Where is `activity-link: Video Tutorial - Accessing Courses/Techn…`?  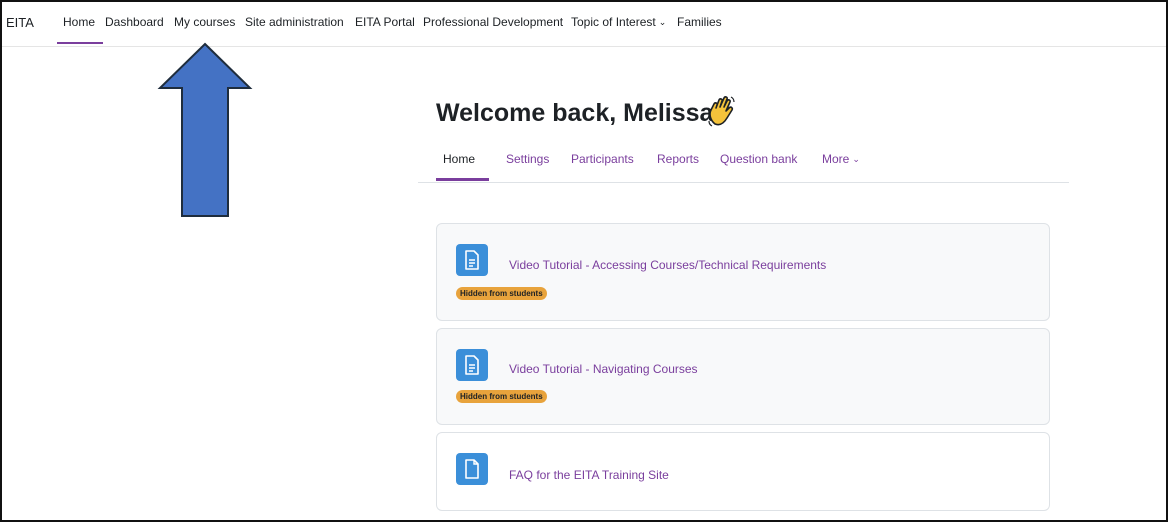
activity-link: Video Tutorial - Accessing Courses/Techn… is located at coordinates (667, 265).